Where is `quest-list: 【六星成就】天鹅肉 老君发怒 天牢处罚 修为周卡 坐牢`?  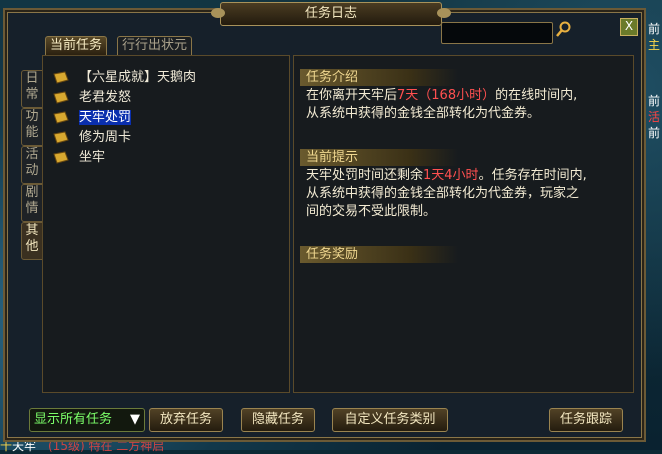
quest-list: 【六星成就】天鹅肉 老君发怒 天牢处罚 修为周卡 坐牢 is located at coordinates (124, 118).